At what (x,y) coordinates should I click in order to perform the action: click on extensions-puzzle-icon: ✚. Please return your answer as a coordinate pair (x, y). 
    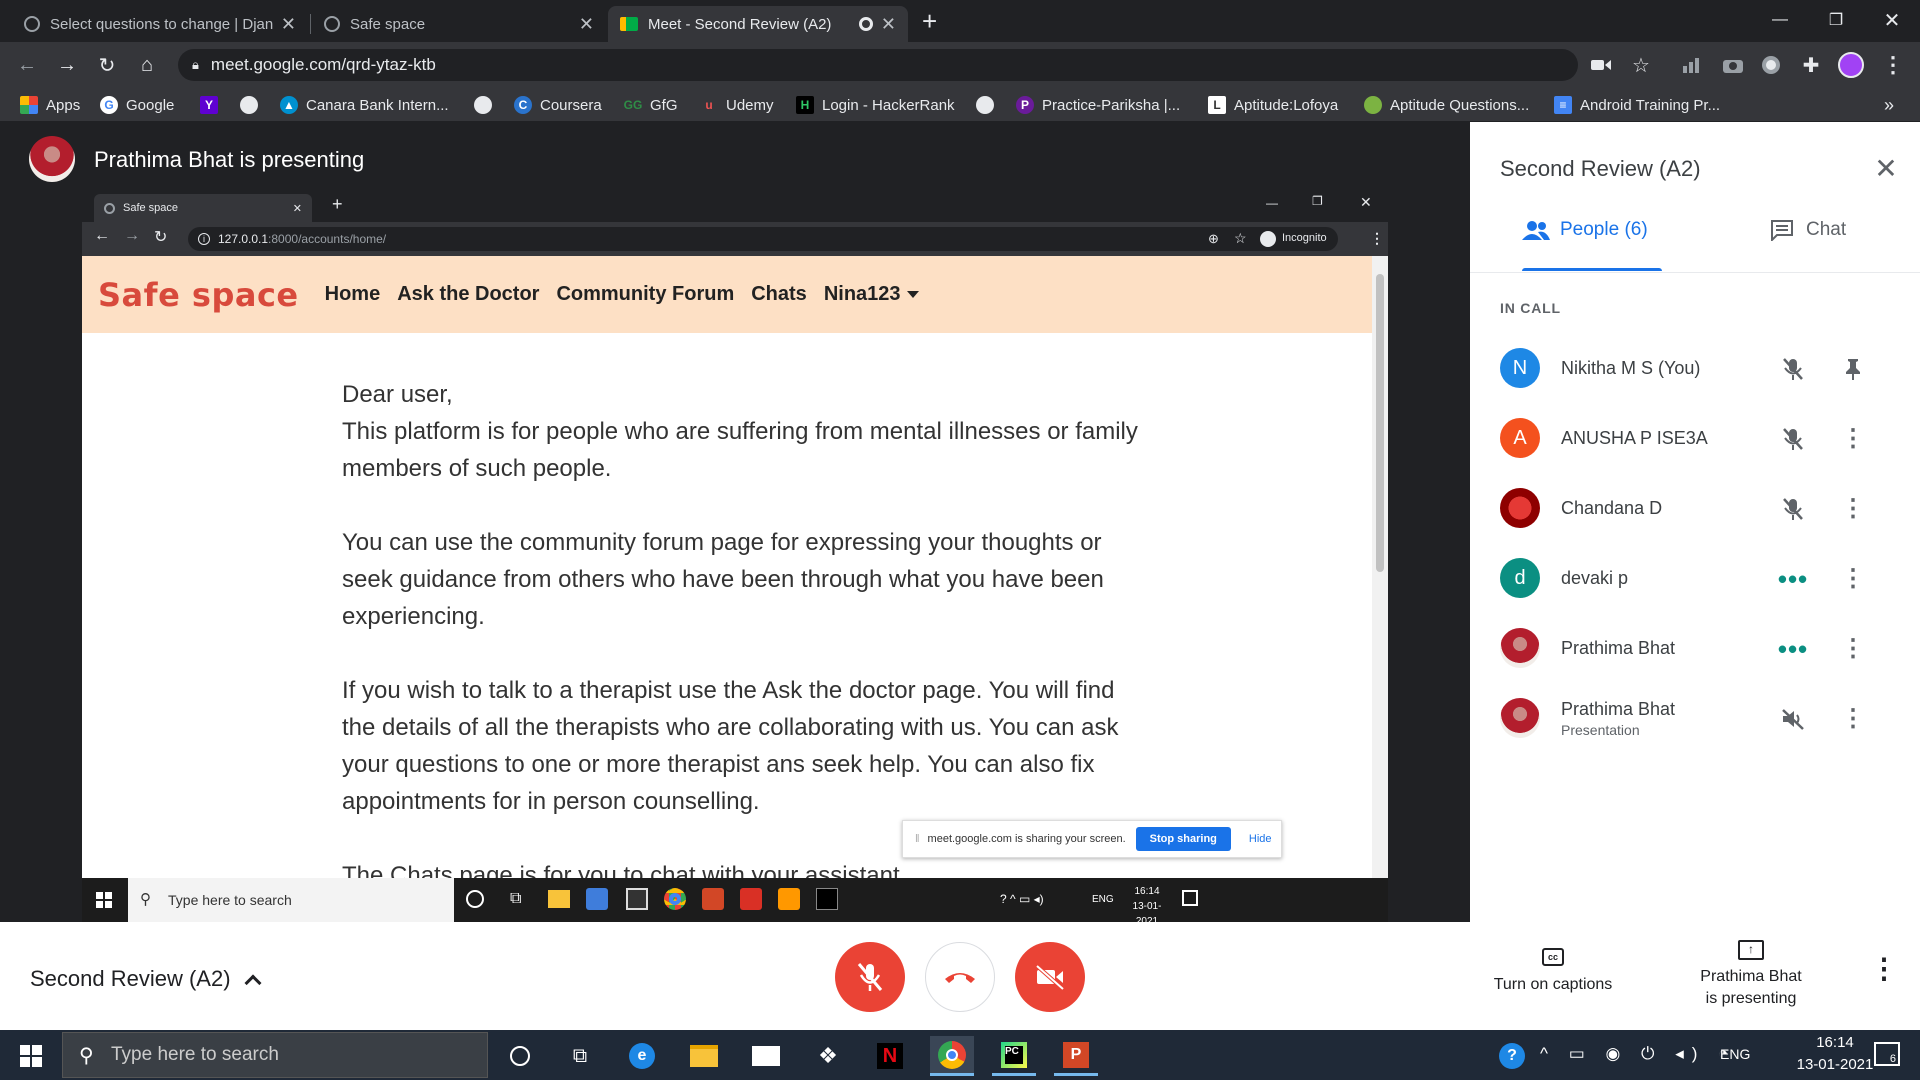
    Looking at the image, I should click on (1811, 65).